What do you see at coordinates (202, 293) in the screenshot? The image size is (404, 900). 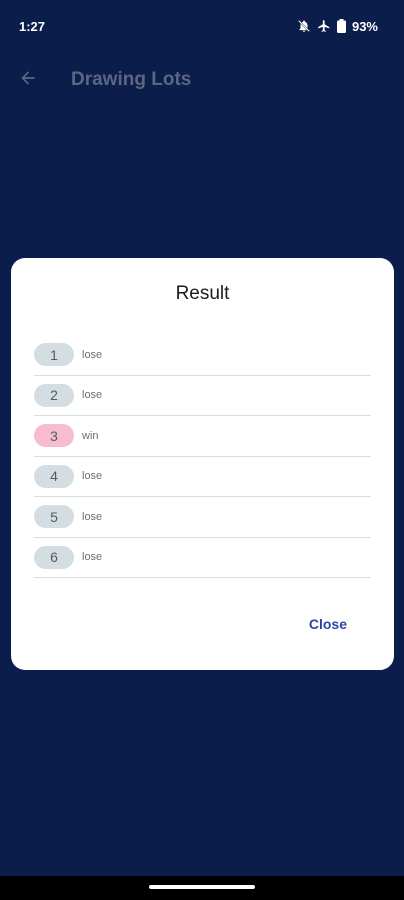 I see `dialog-title: Result` at bounding box center [202, 293].